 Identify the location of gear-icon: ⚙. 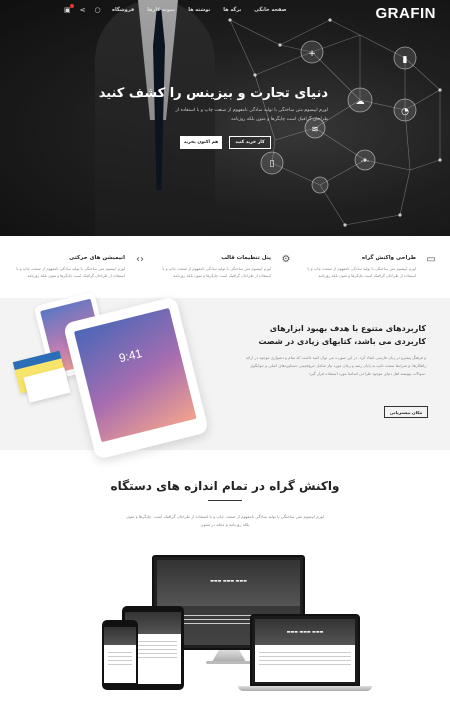
(286, 259).